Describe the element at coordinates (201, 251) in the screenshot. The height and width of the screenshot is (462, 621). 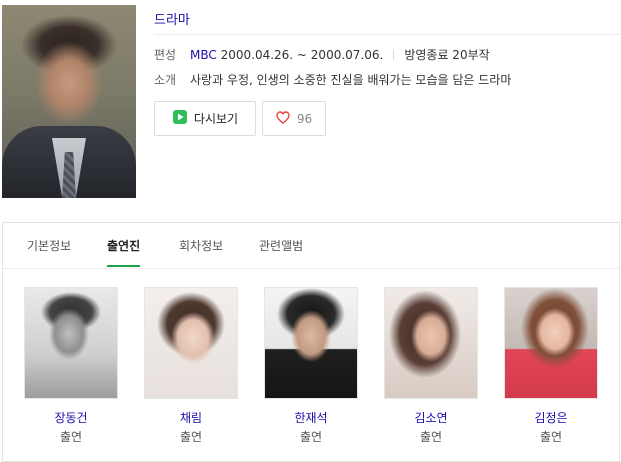
I see `tab-episodes: 회차정보` at that location.